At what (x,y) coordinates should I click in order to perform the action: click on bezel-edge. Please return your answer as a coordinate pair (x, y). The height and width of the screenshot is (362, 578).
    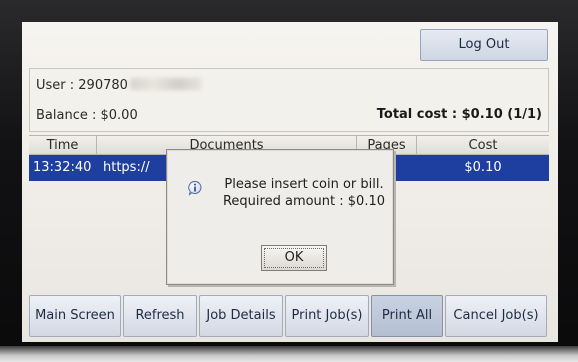
    Looking at the image, I should click on (289, 354).